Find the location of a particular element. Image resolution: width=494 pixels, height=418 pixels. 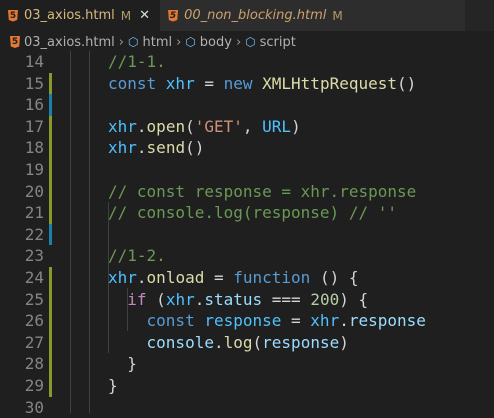

line-number: 29 is located at coordinates (34, 385).